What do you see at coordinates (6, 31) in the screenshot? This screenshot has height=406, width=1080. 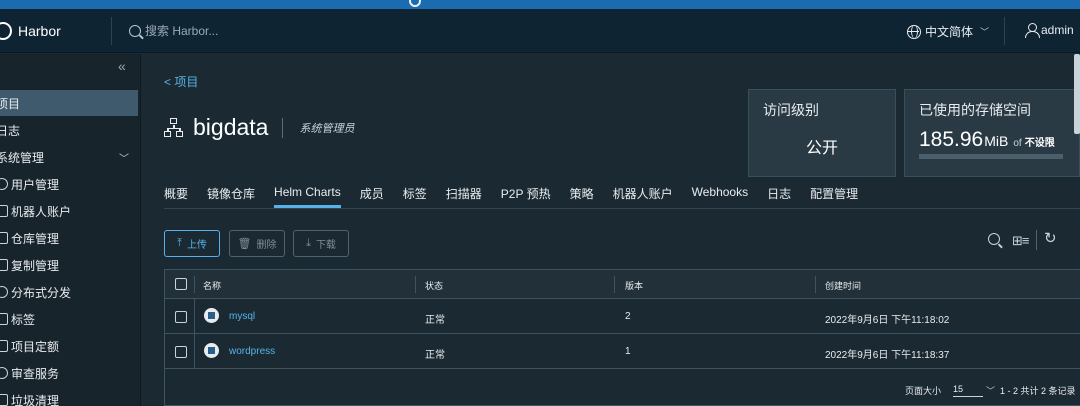 I see `harbor-logo-icon` at bounding box center [6, 31].